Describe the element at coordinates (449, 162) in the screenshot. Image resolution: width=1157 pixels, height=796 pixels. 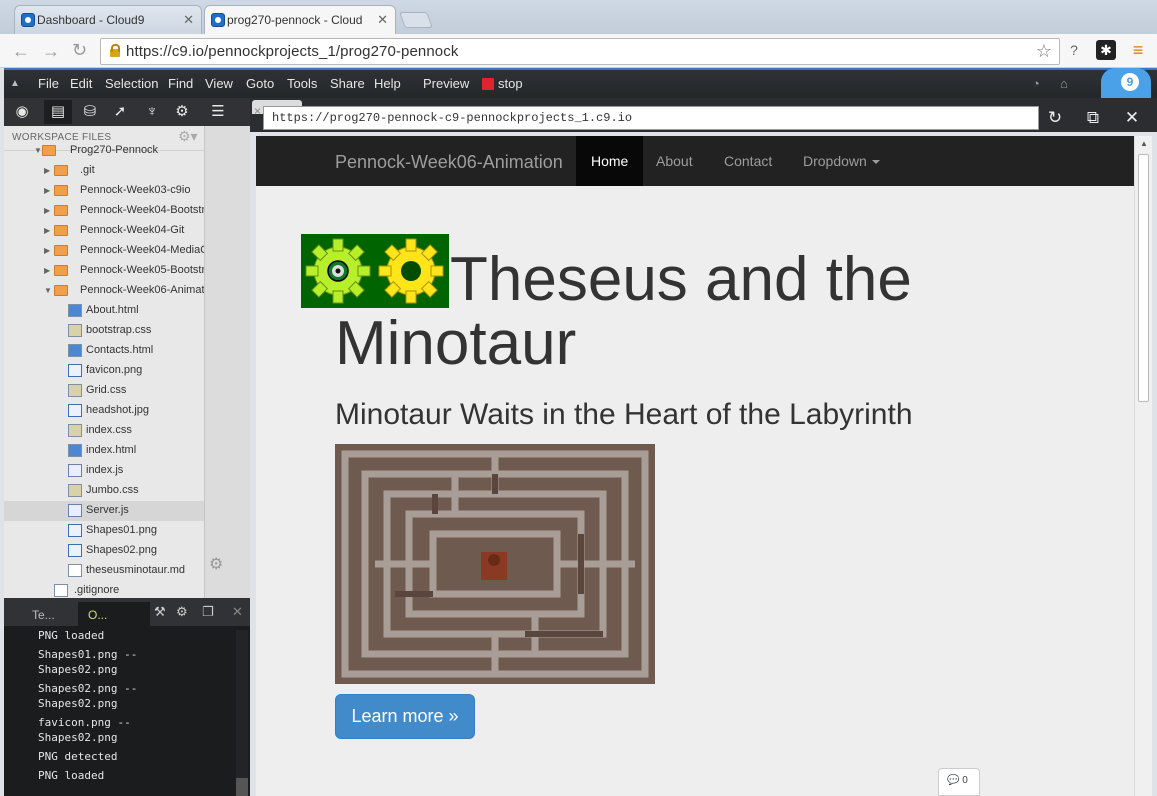
I see `site-brand: Pennock-Week06-Animation` at that location.